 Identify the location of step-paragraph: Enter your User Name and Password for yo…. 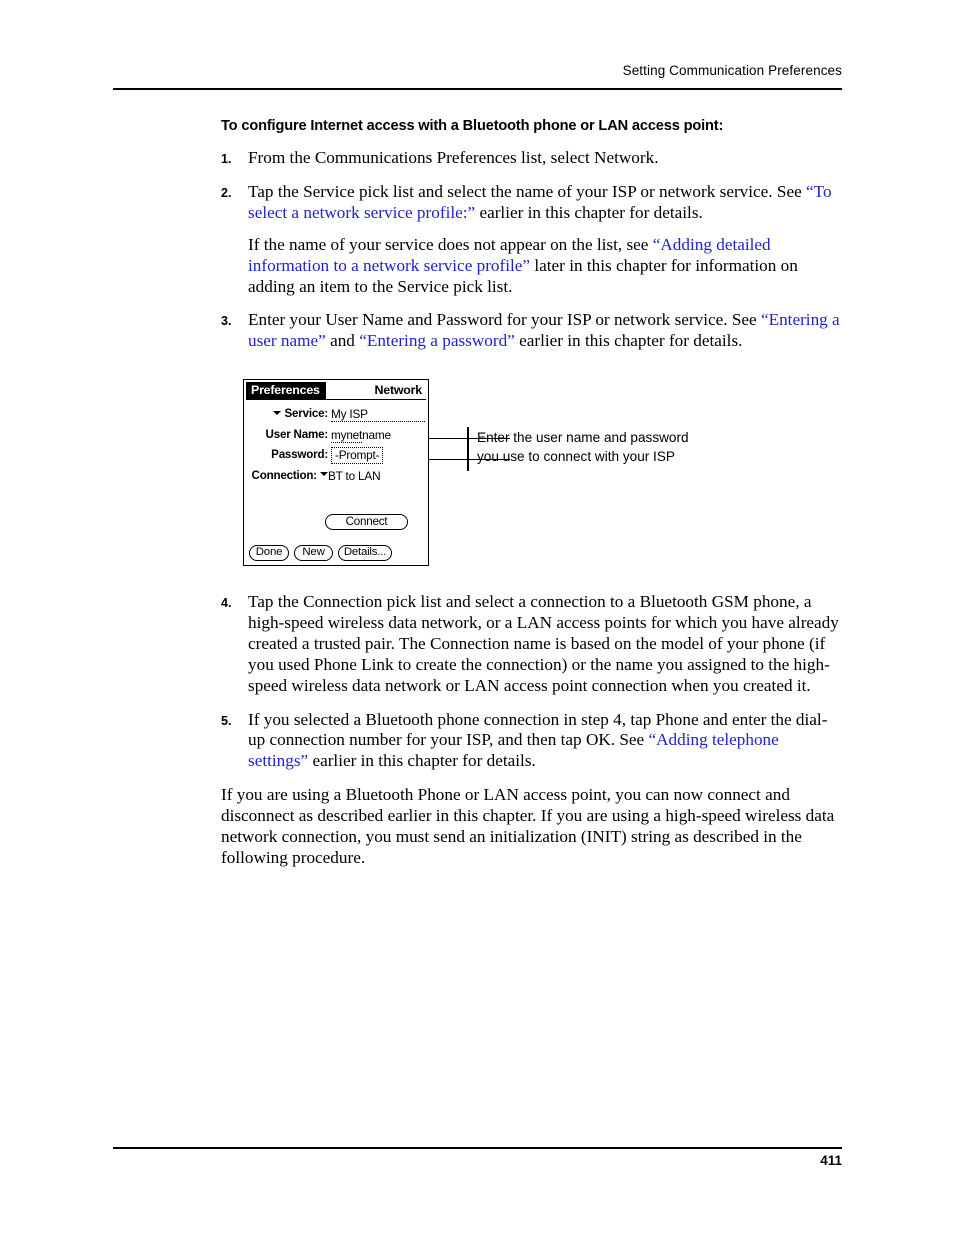
(545, 331).